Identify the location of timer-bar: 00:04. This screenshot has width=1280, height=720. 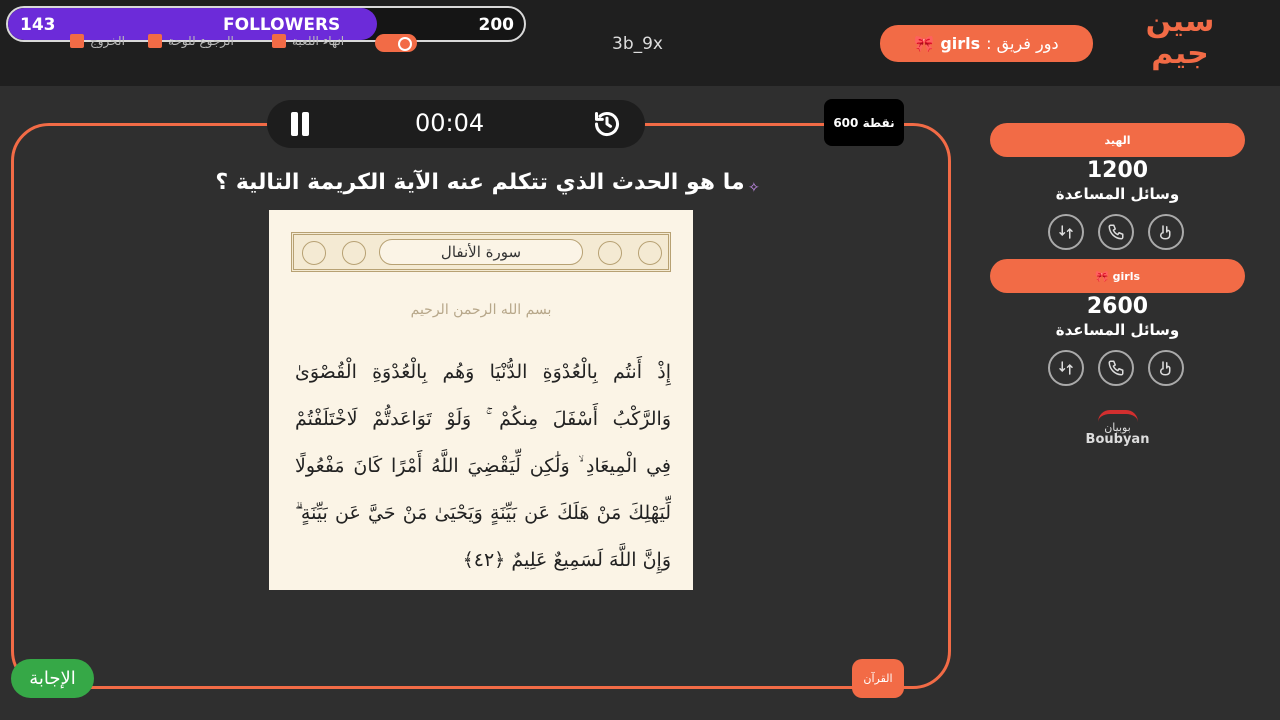
(456, 124).